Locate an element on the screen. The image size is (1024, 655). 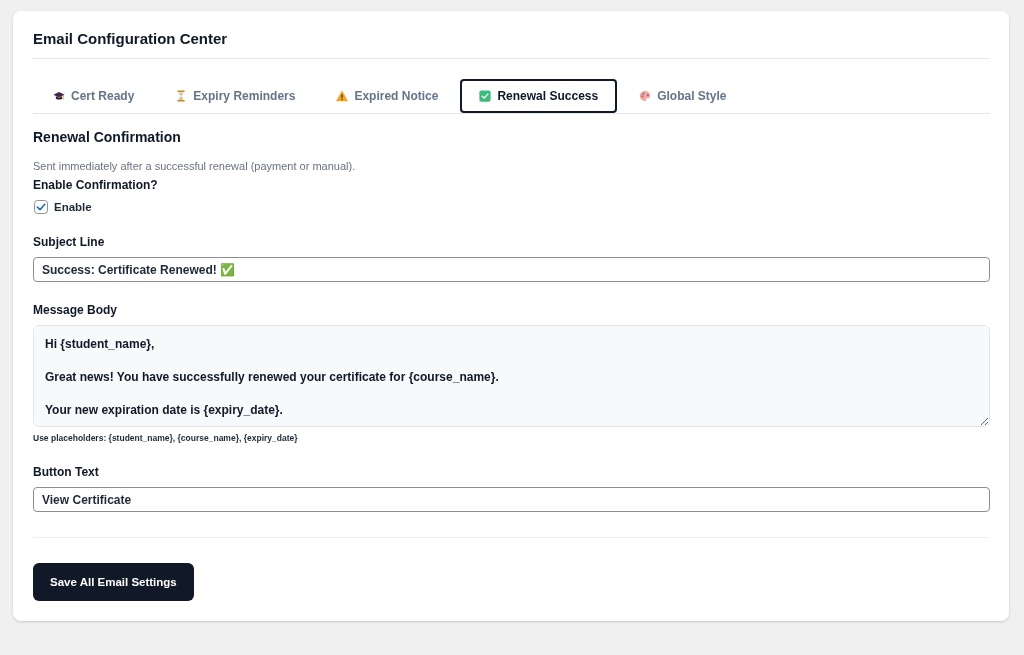
text-field: View Certificate is located at coordinates (511, 499).